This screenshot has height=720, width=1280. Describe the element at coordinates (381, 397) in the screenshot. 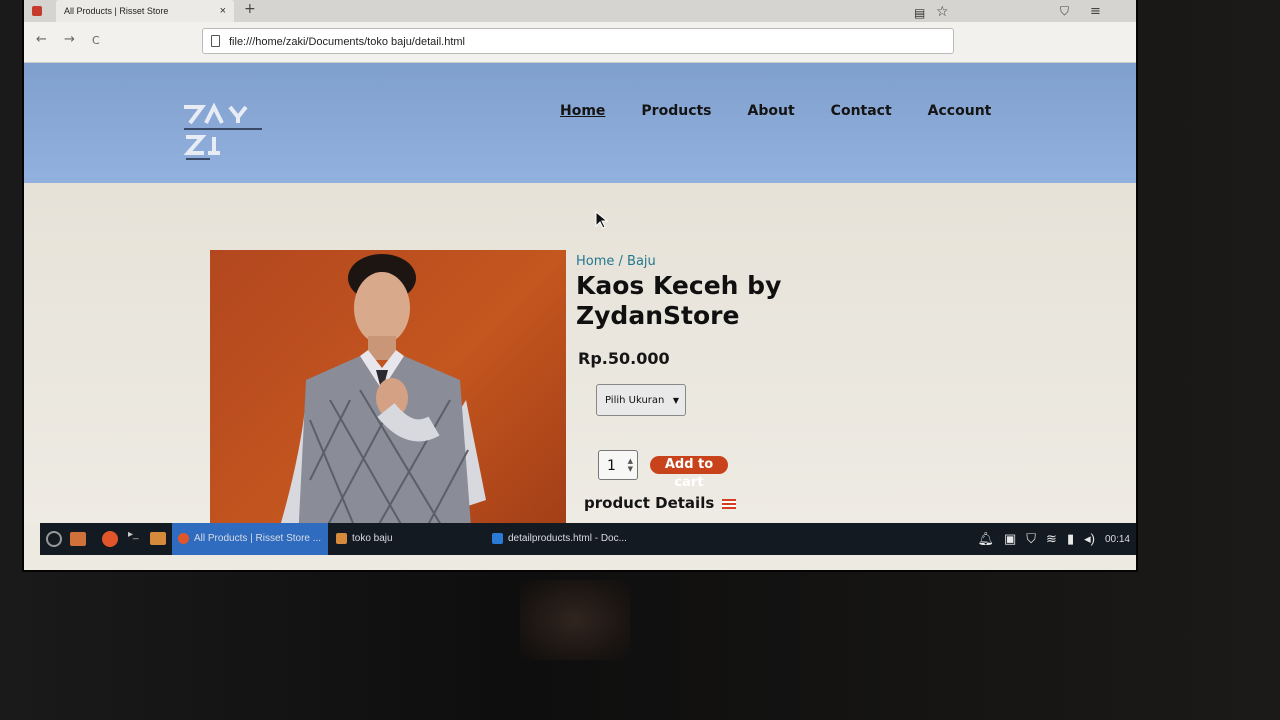

I see `model-photo` at that location.